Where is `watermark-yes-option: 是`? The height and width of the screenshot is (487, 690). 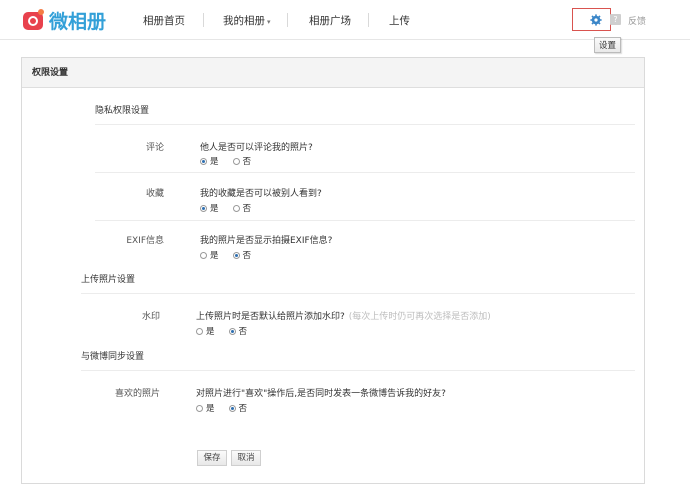 watermark-yes-option: 是 is located at coordinates (205, 331).